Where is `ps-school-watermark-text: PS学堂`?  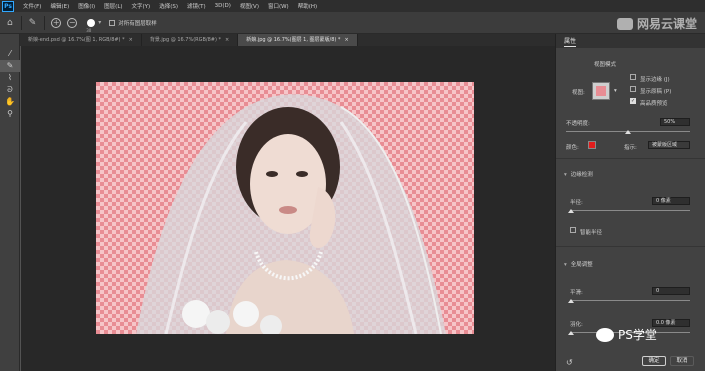
ps-school-watermark-text: PS学堂 is located at coordinates (637, 335).